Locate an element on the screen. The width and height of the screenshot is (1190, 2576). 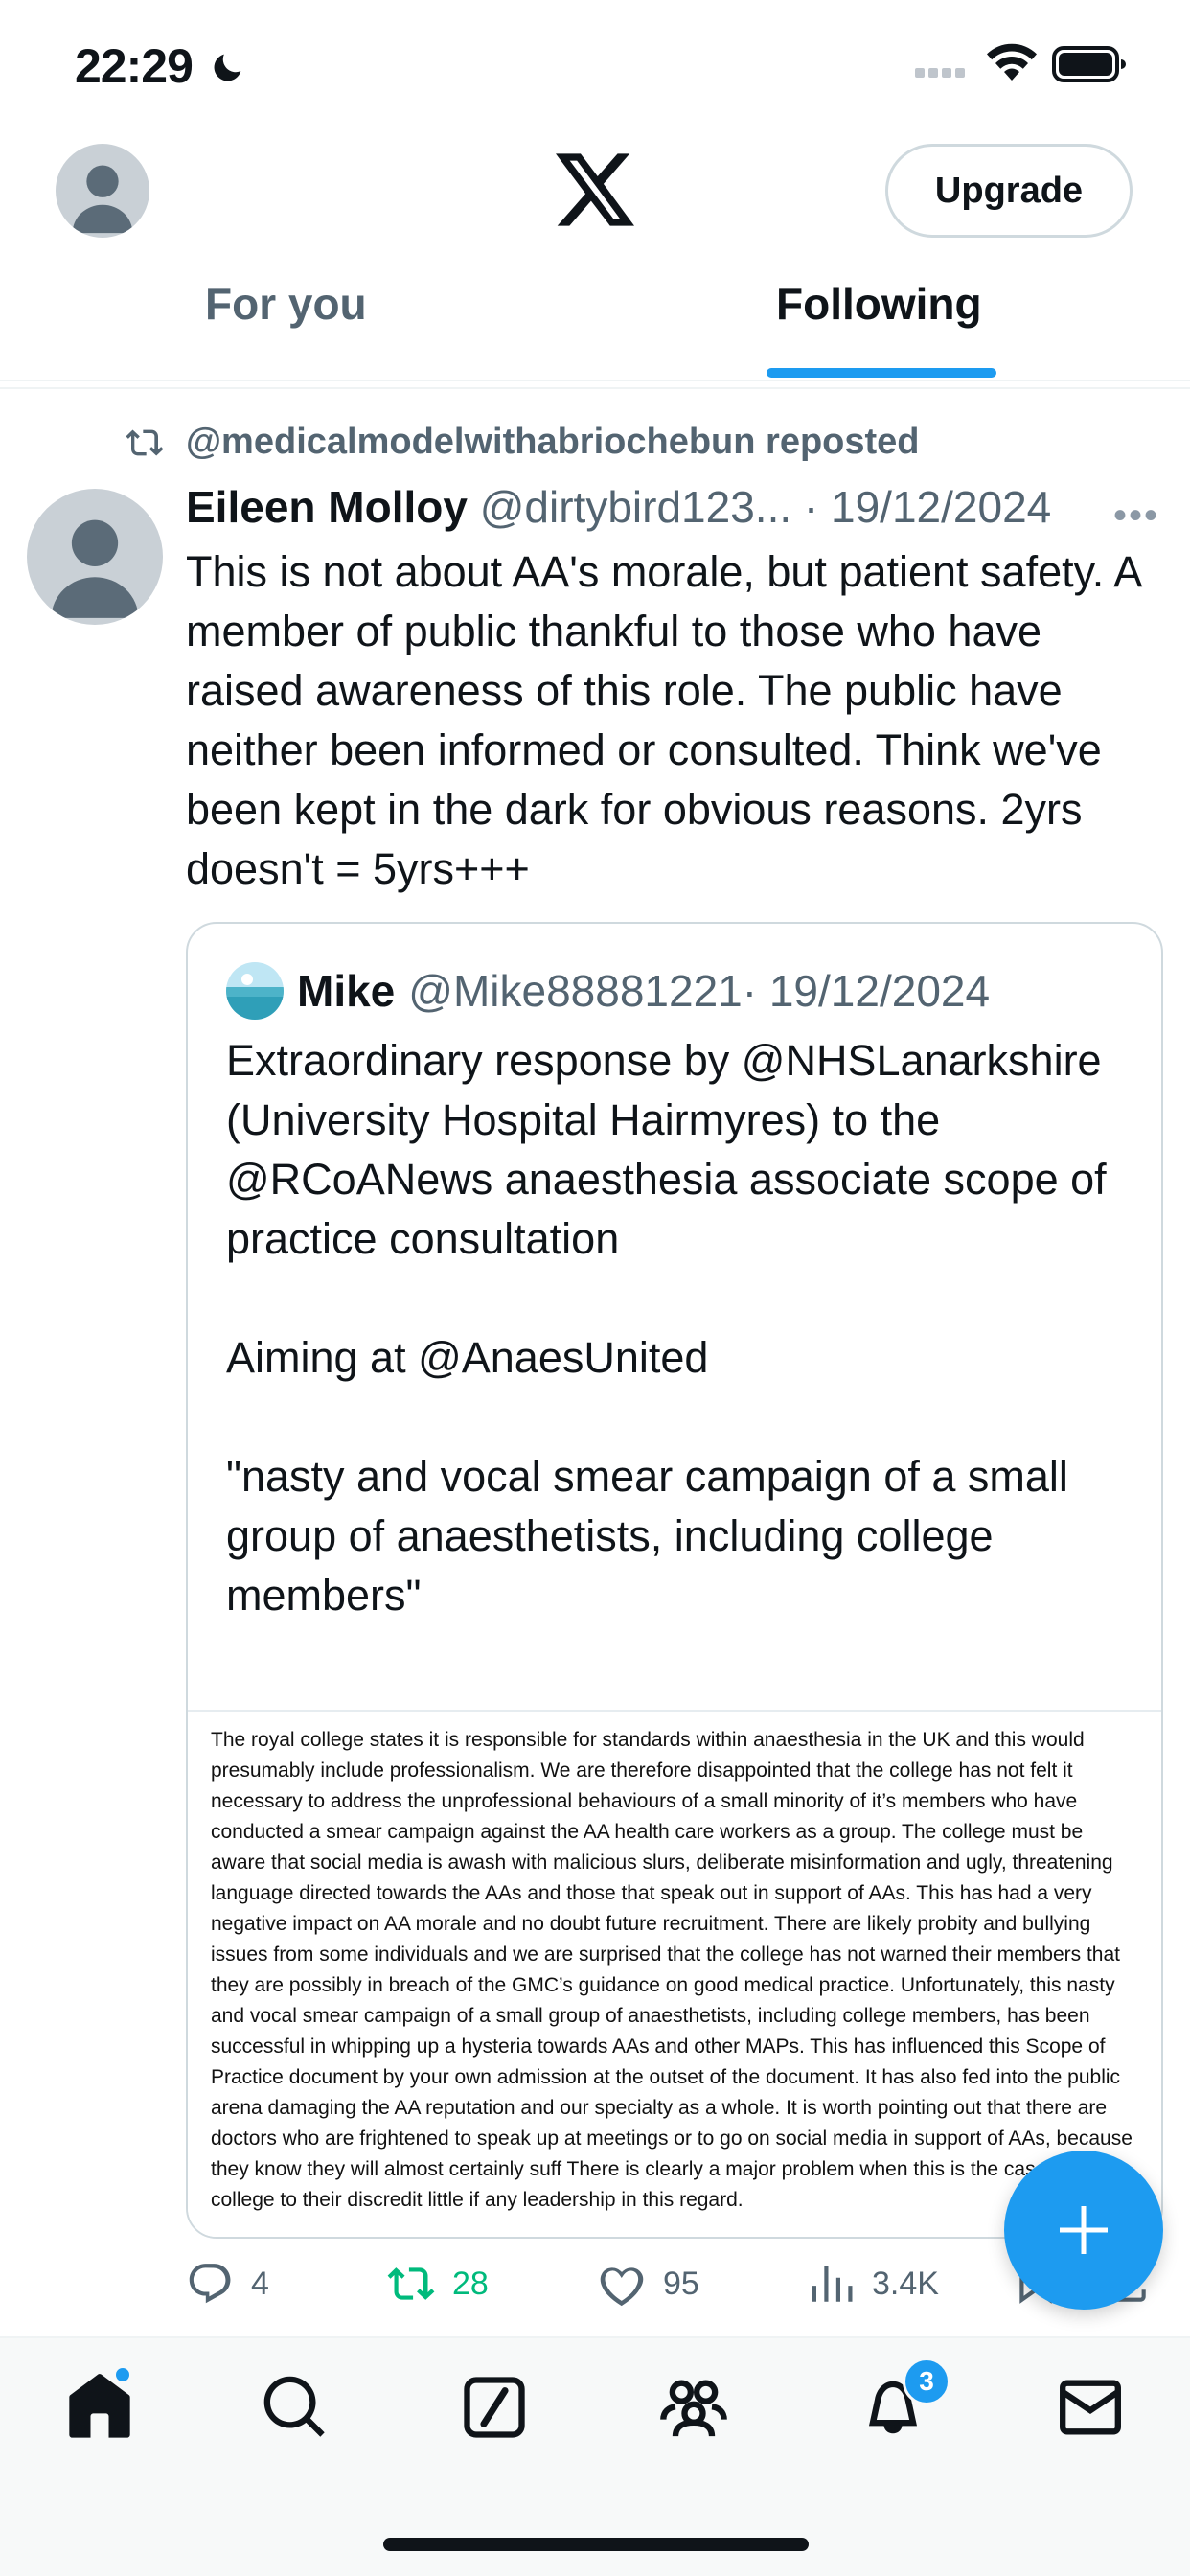
reply-button: 4 is located at coordinates (228, 2284).